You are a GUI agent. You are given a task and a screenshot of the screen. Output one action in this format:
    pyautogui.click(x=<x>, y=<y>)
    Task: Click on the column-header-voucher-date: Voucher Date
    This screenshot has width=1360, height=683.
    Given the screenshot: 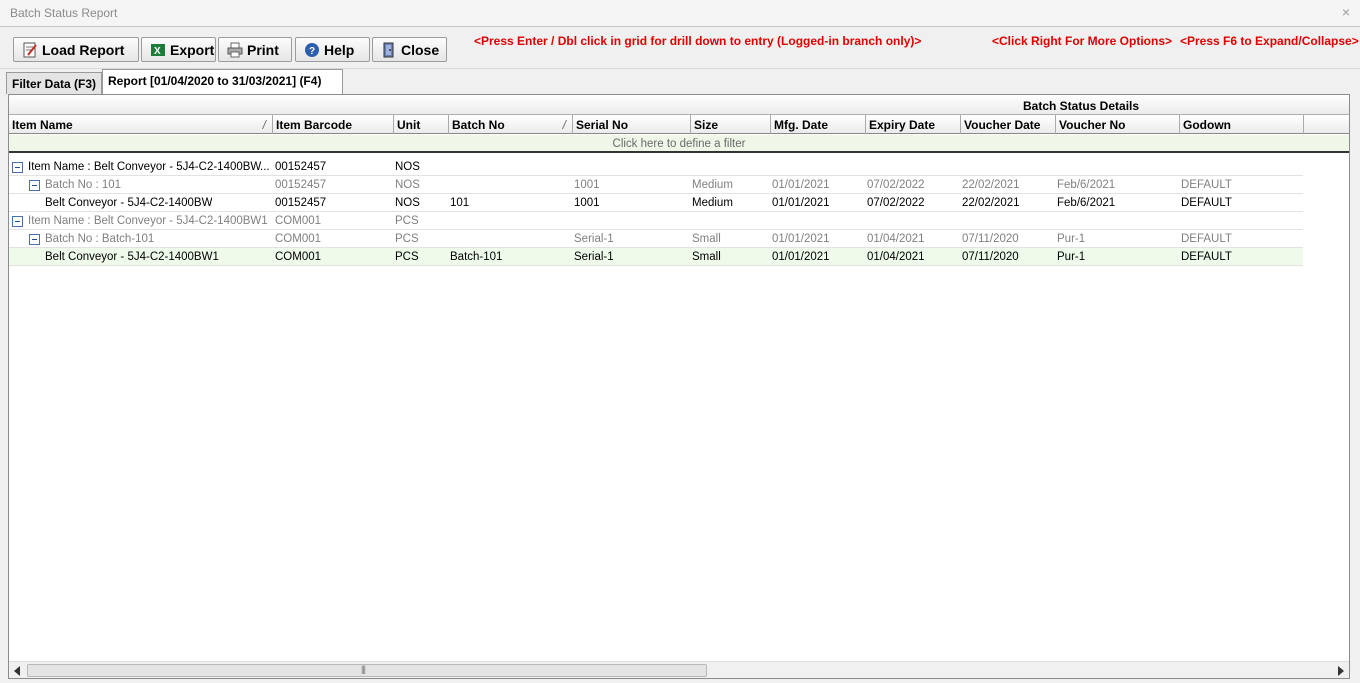 What is the action you would take?
    pyautogui.click(x=1008, y=124)
    